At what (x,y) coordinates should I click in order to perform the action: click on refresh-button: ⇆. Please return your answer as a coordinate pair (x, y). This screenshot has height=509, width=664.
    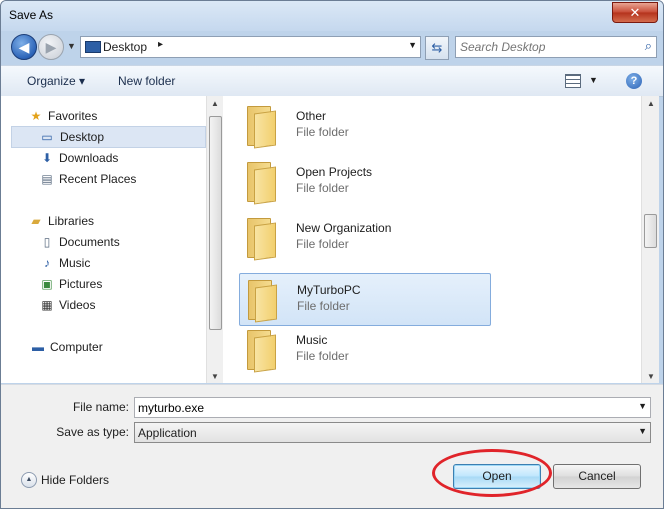
    Looking at the image, I should click on (437, 48).